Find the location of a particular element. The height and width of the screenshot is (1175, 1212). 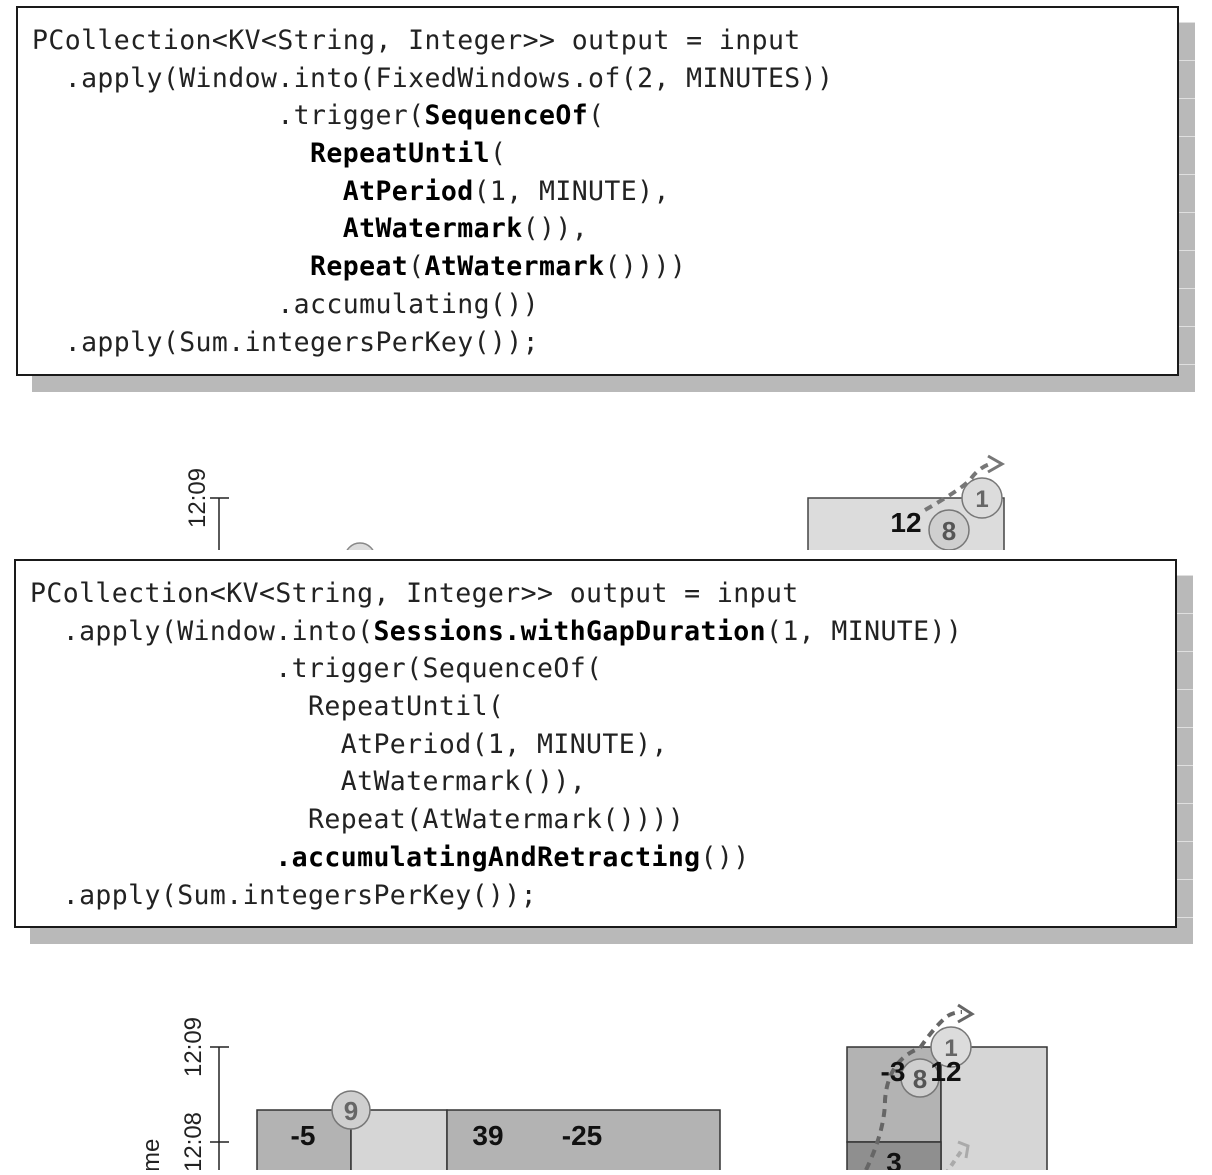

svg-text: 9 is located at coordinates (351, 1111).